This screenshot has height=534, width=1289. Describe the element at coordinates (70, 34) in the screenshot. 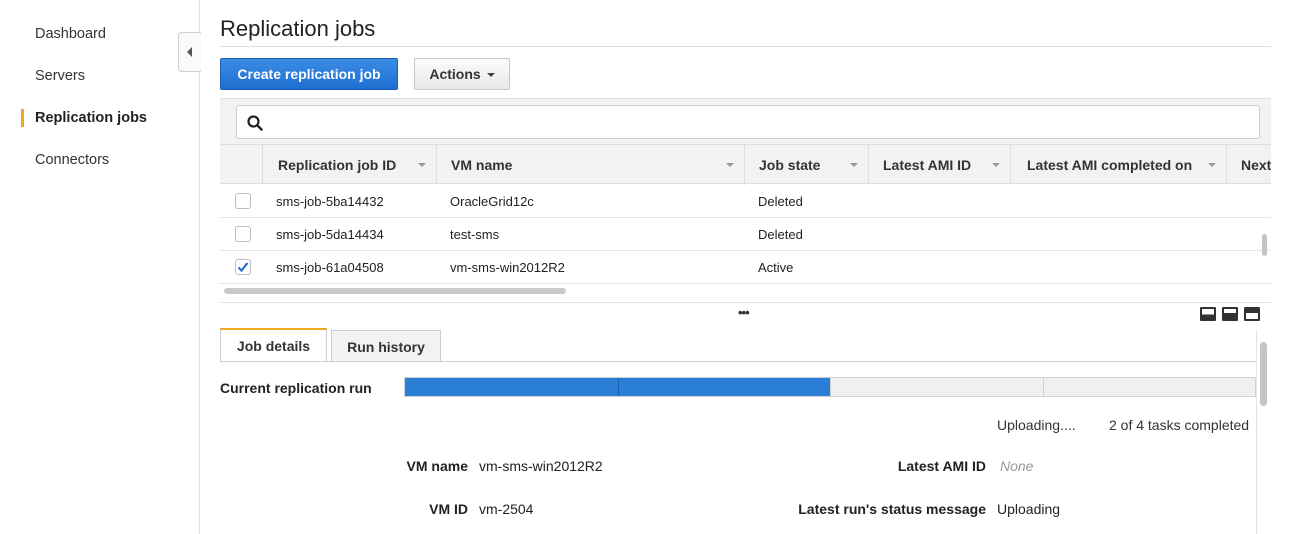

I see `sidebar-item-dashboard: Dashboard` at that location.